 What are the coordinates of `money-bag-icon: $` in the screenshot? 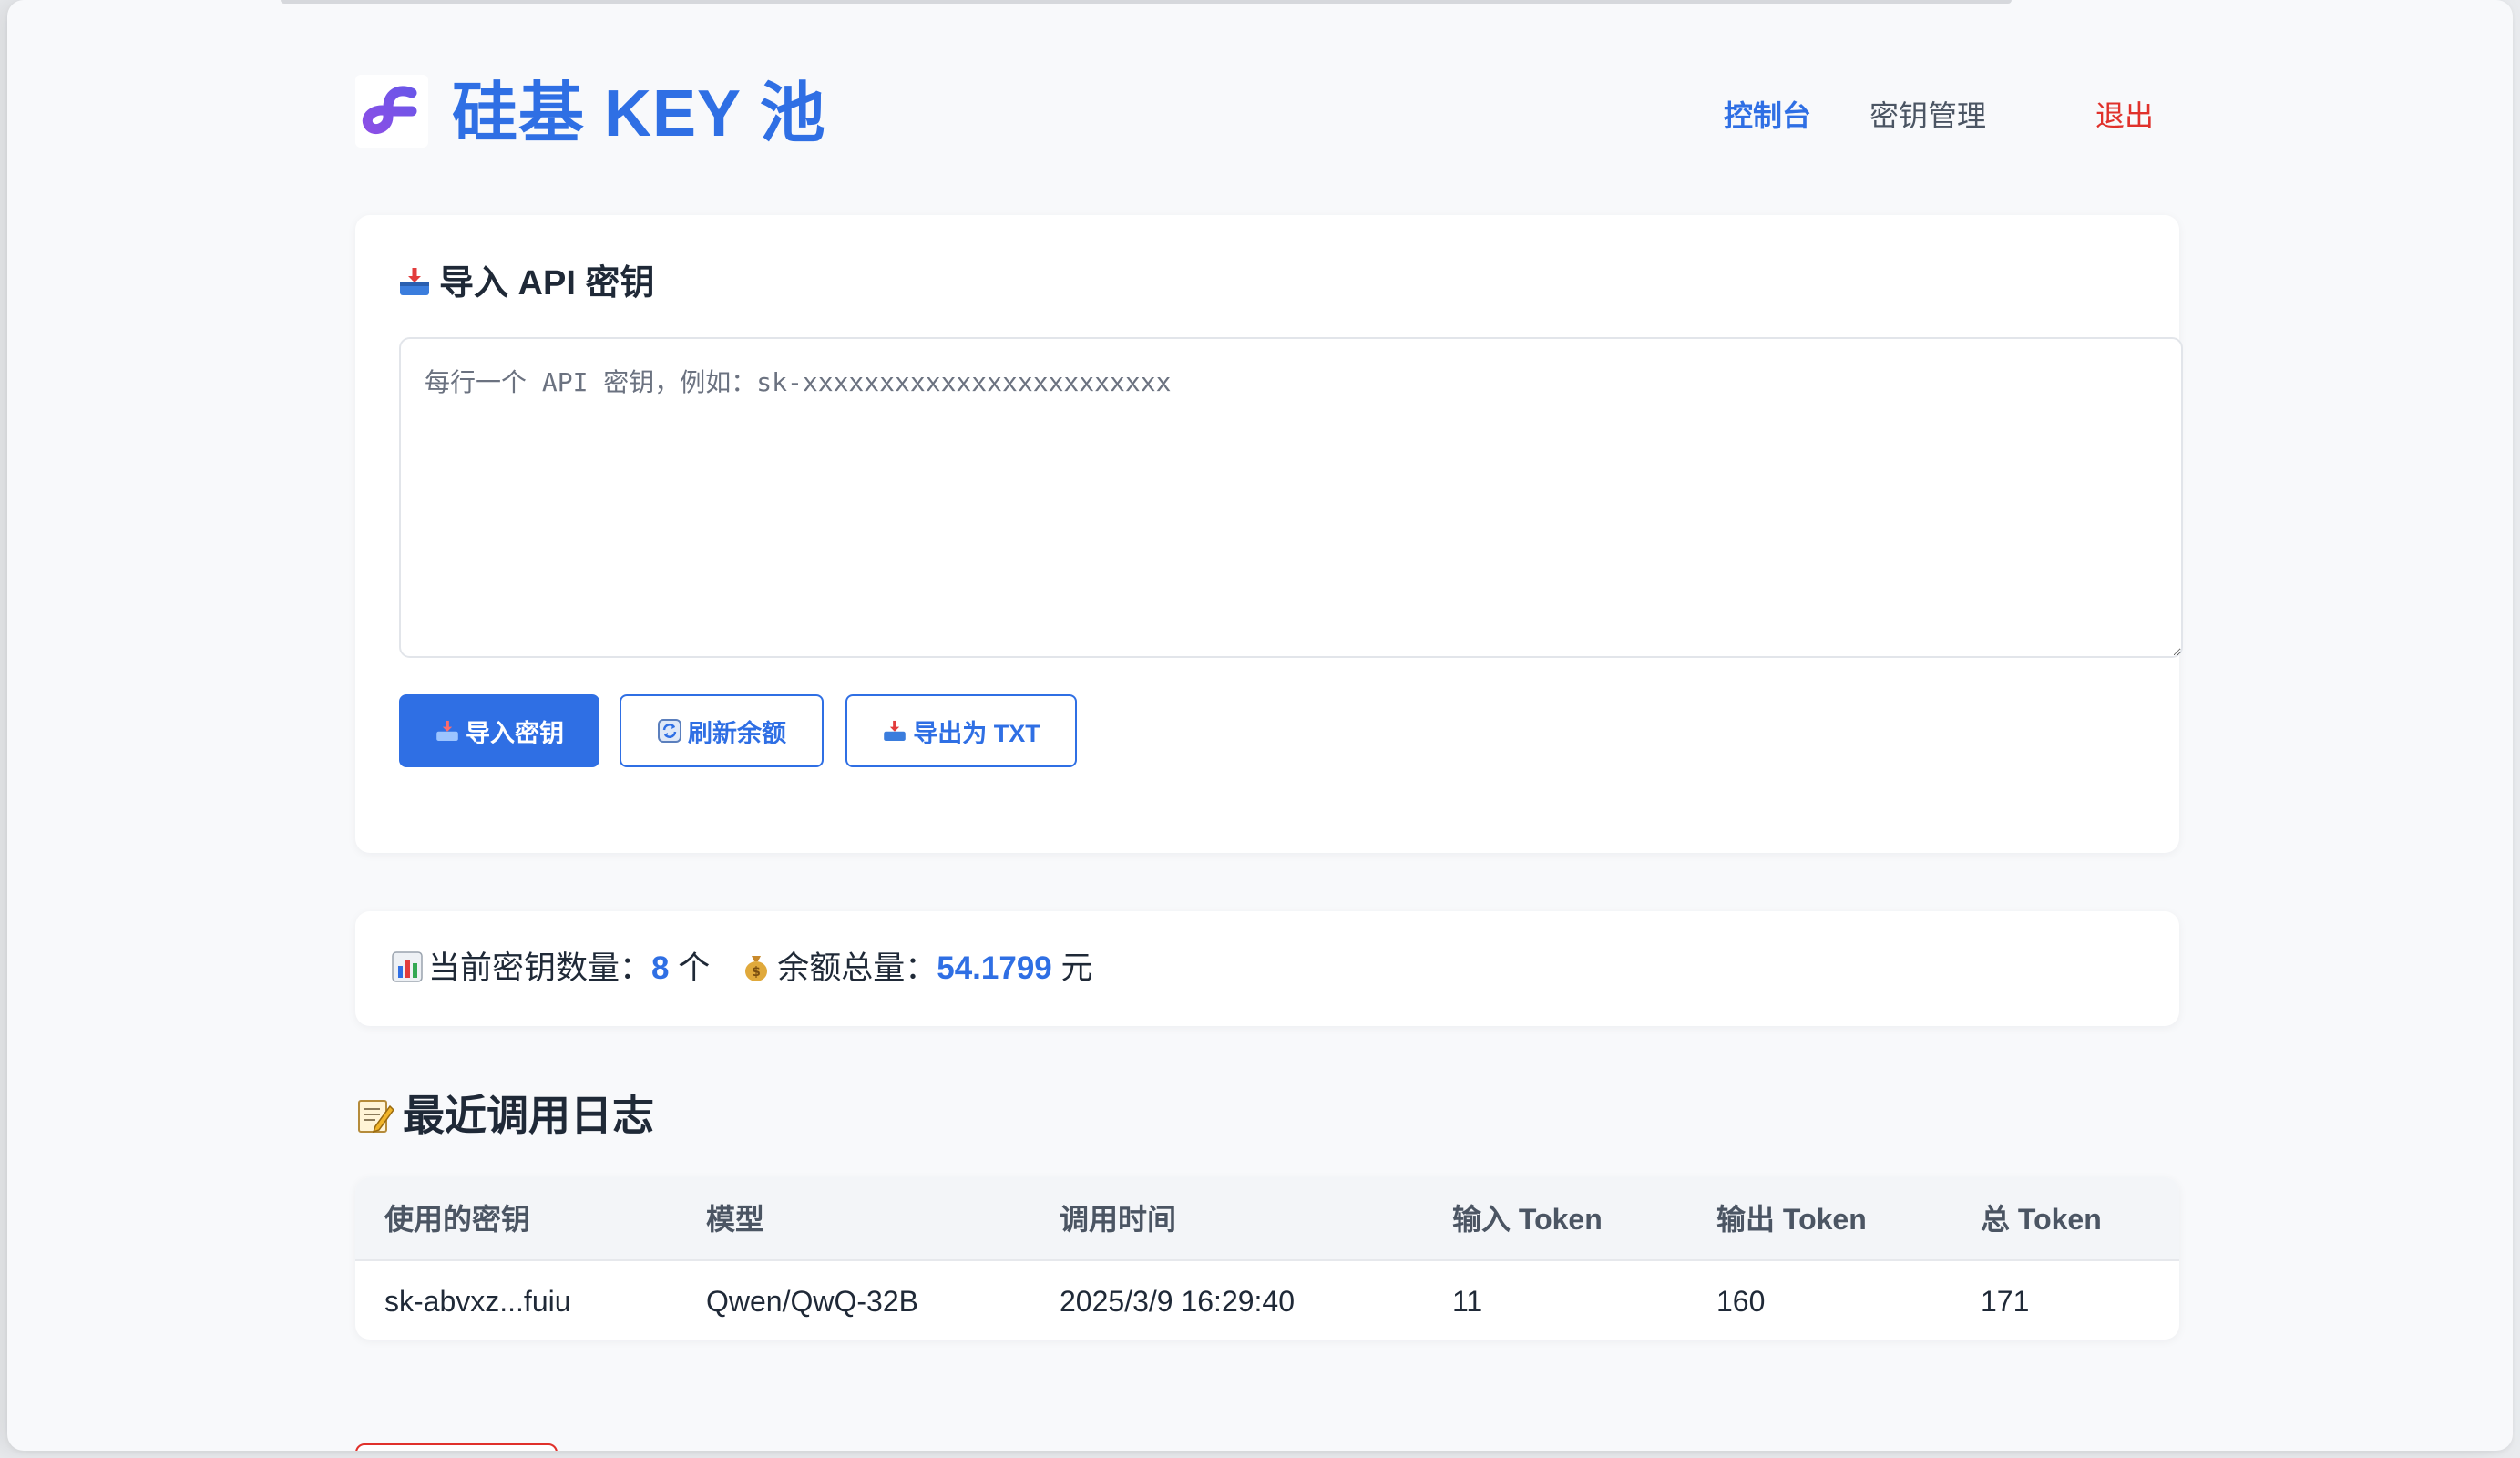 It's located at (757, 969).